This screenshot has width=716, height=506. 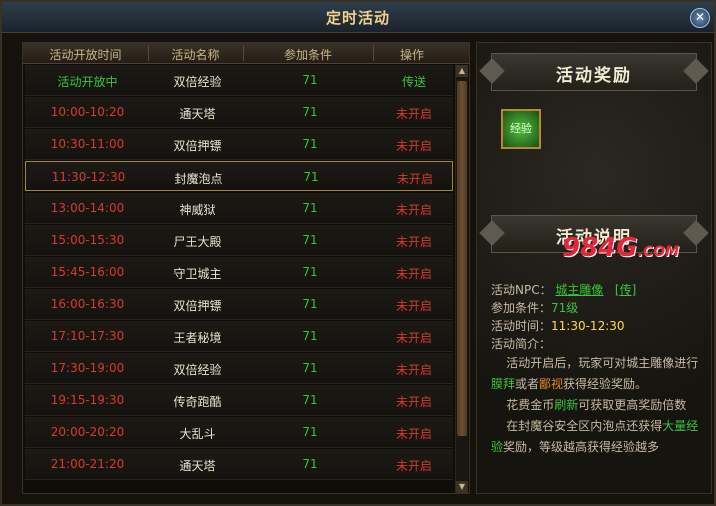 I want to click on para1-text: 活动开启后，玩家可对城主雕像进行, so click(x=602, y=363).